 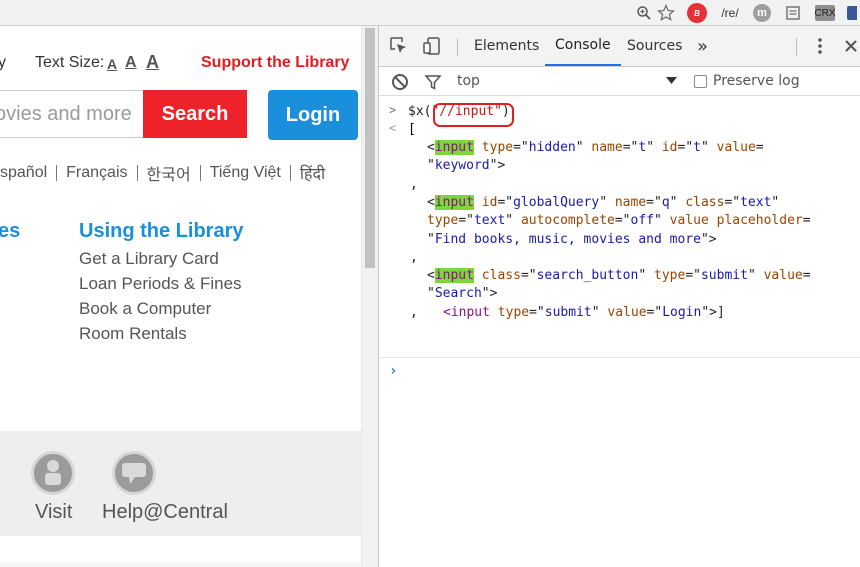 I want to click on link-library-card: Get a Library Card, so click(x=149, y=259).